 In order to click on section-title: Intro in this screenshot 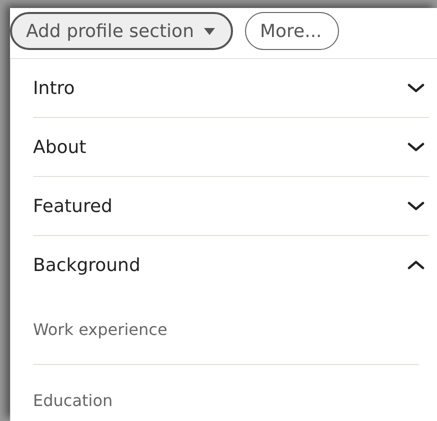, I will do `click(54, 88)`.